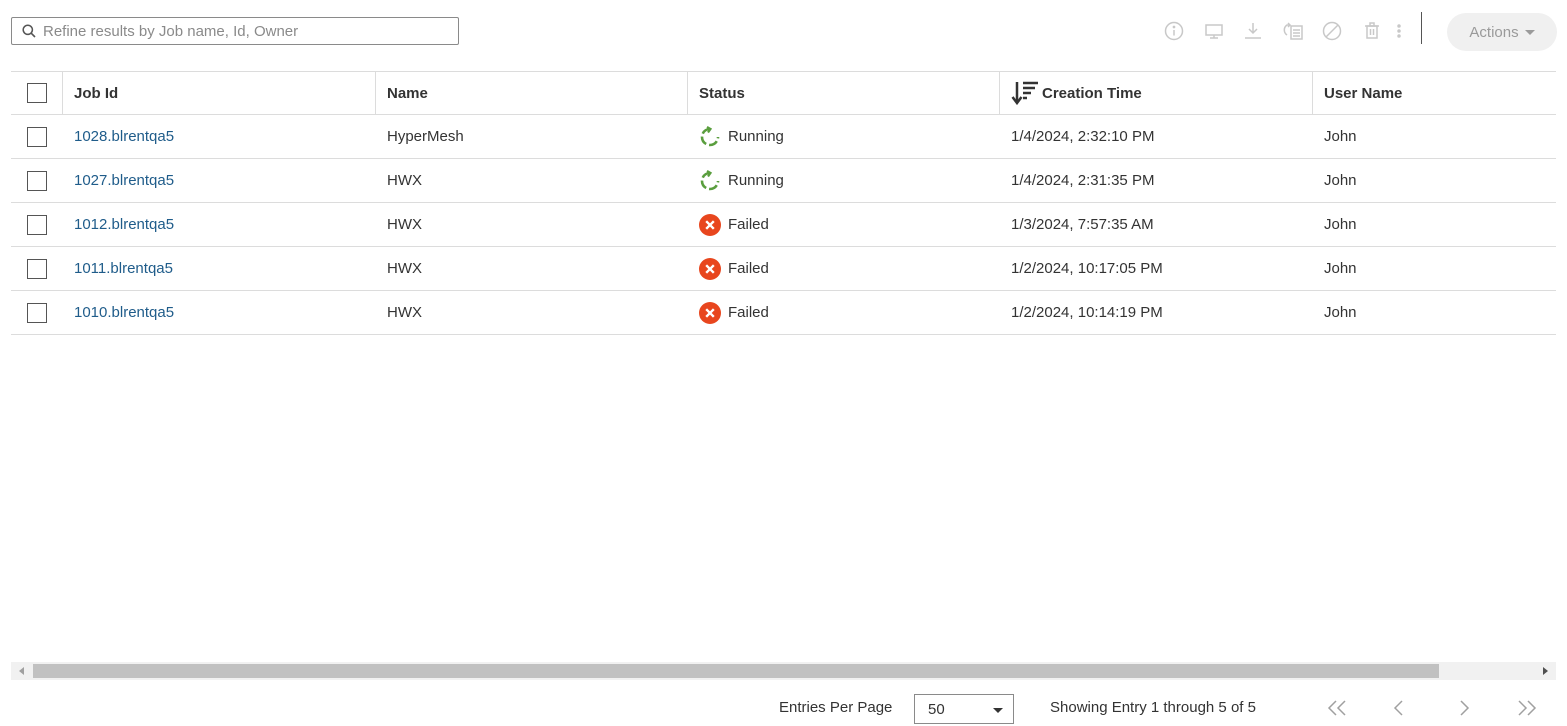  Describe the element at coordinates (1434, 93) in the screenshot. I see `column-header-user-name: User Name` at that location.